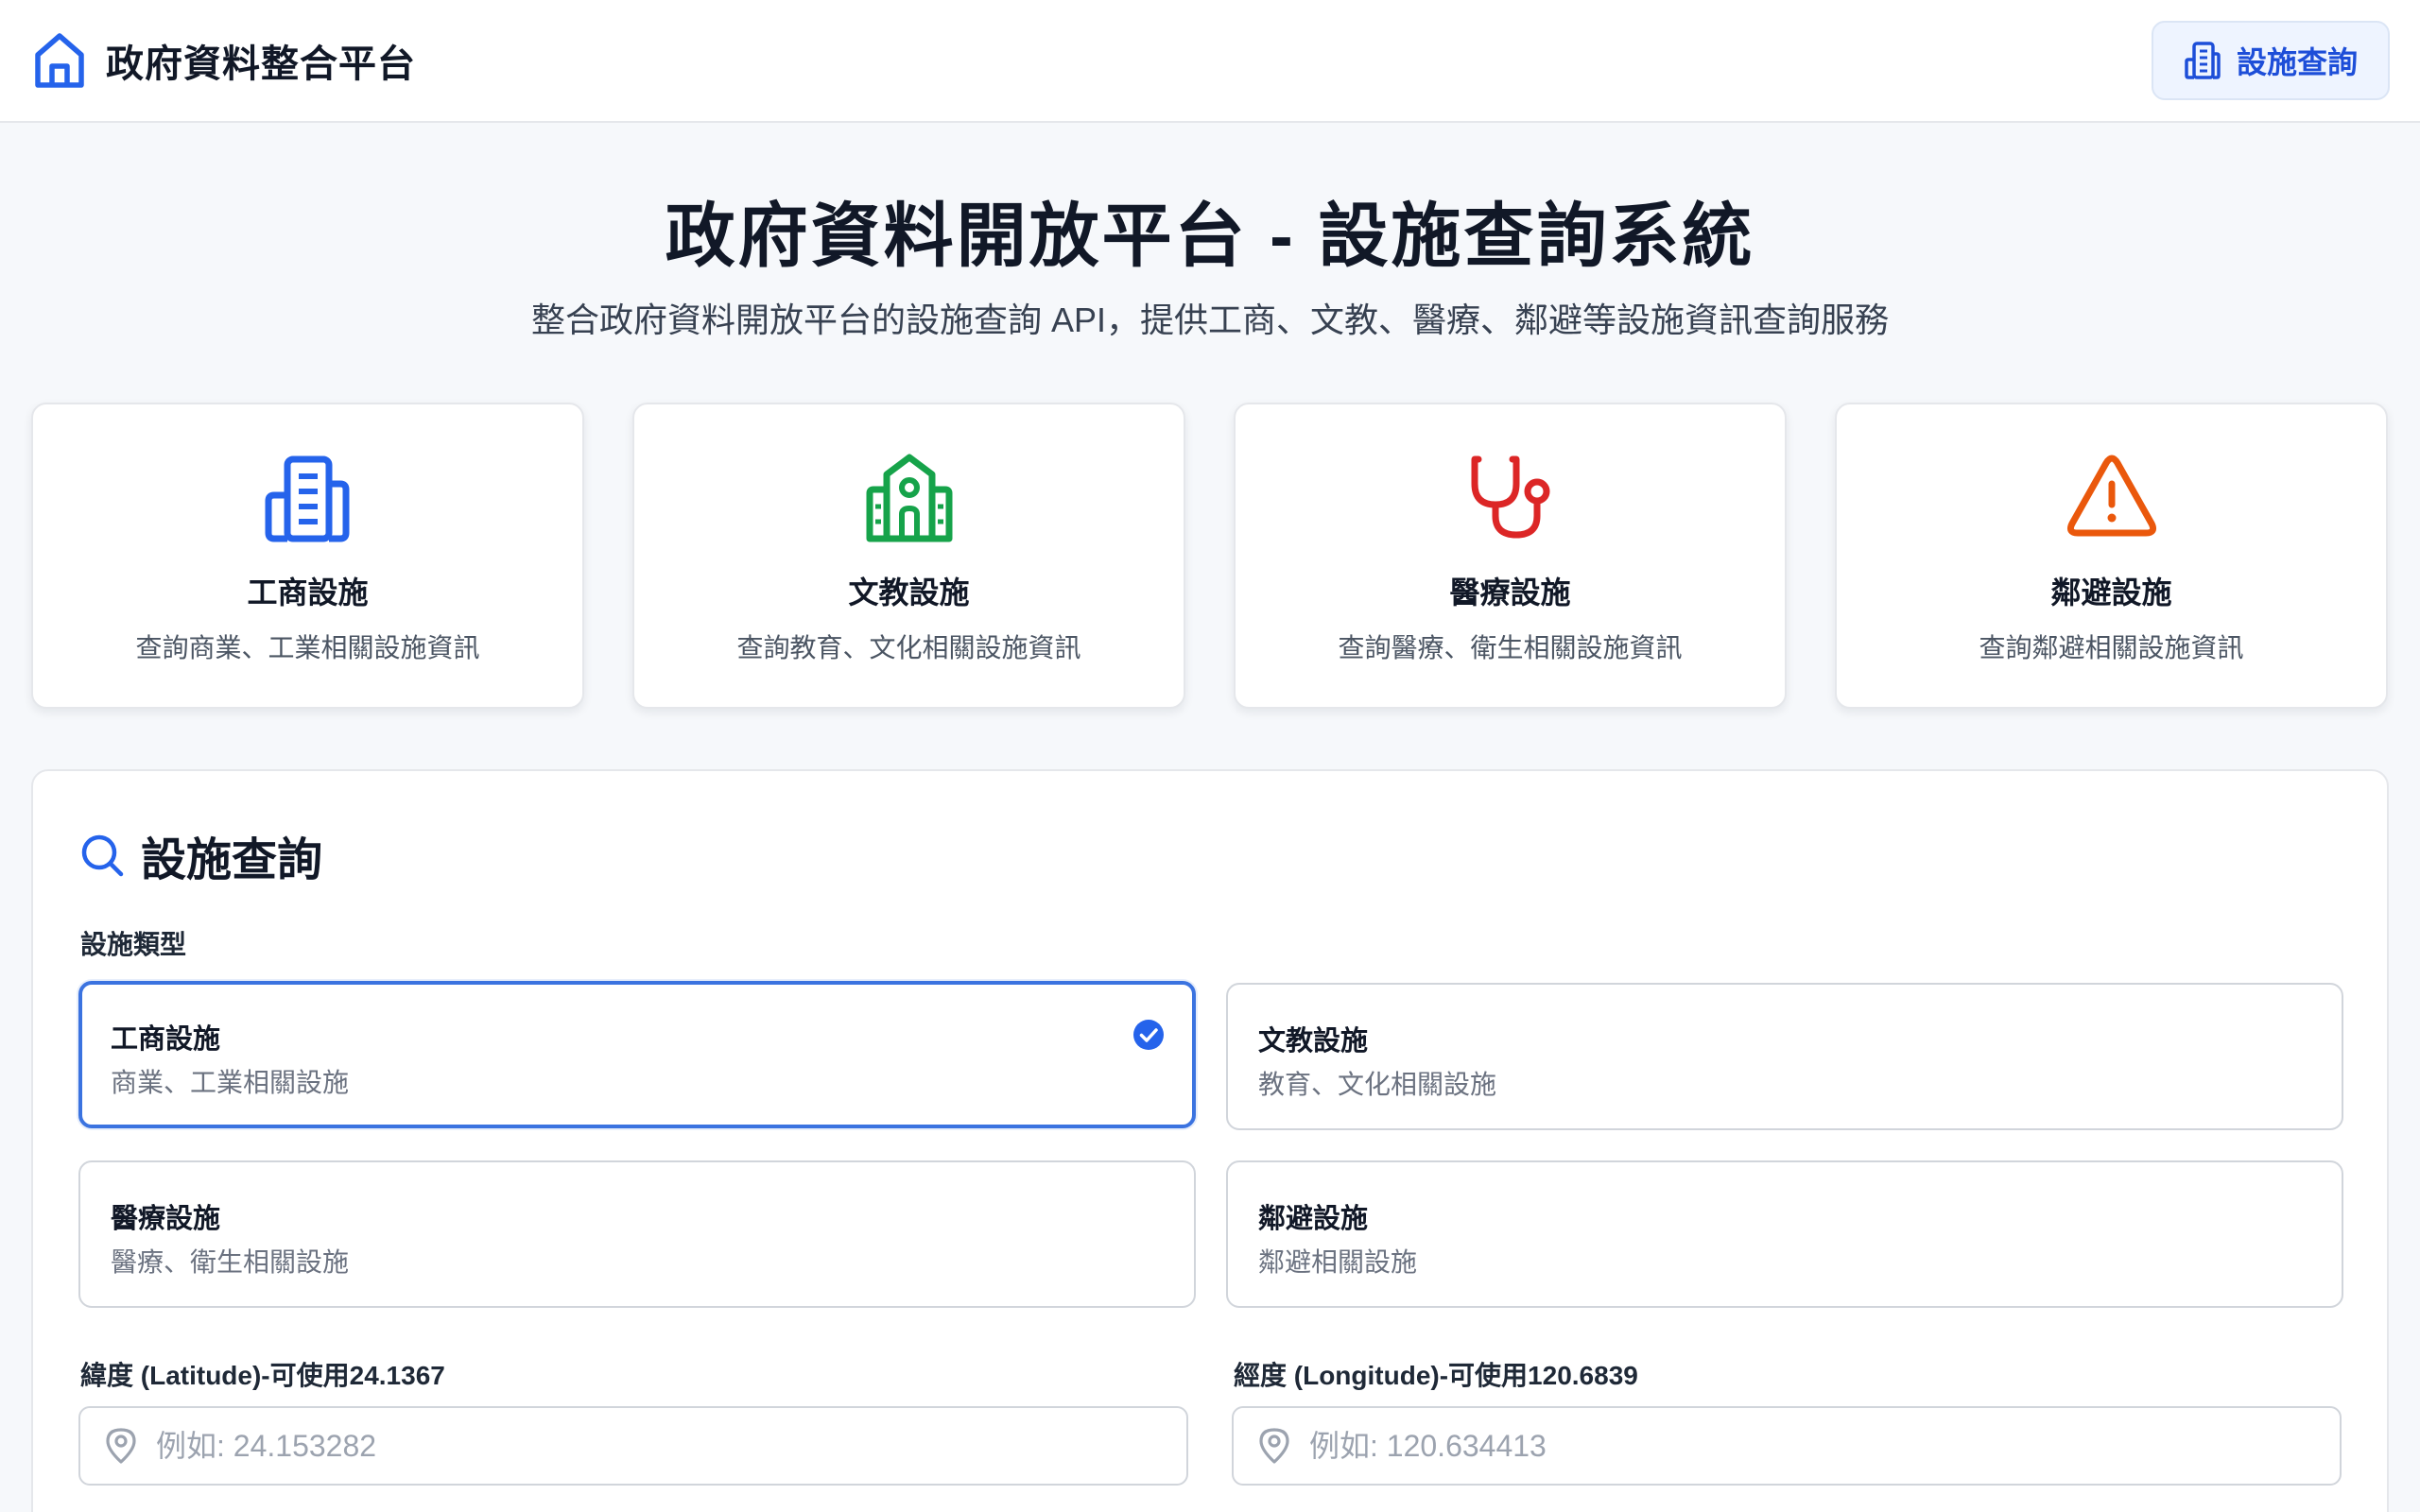 The image size is (2420, 1512). I want to click on option-desc: 鄰避相關設施, so click(1338, 1262).